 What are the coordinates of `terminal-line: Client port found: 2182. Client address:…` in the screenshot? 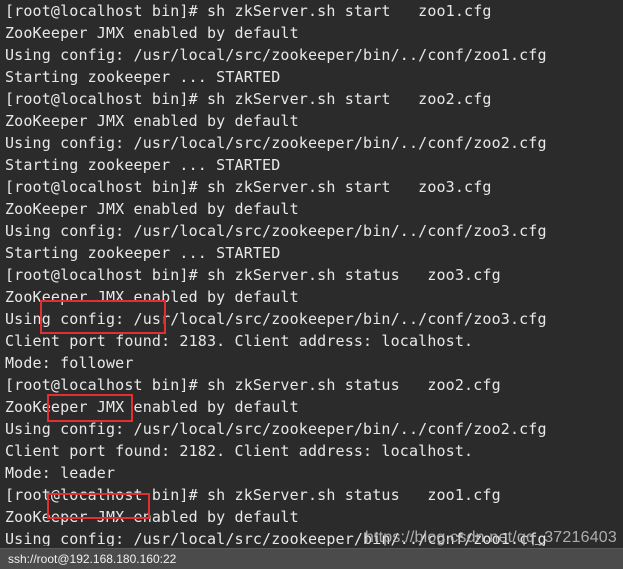 It's located at (311, 451).